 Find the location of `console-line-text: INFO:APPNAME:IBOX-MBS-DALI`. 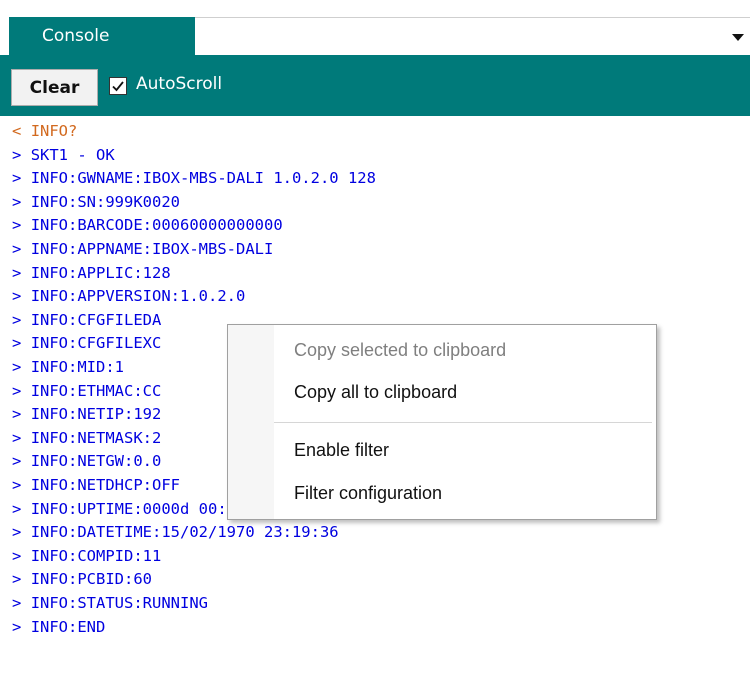

console-line-text: INFO:APPNAME:IBOX-MBS-DALI is located at coordinates (152, 249).